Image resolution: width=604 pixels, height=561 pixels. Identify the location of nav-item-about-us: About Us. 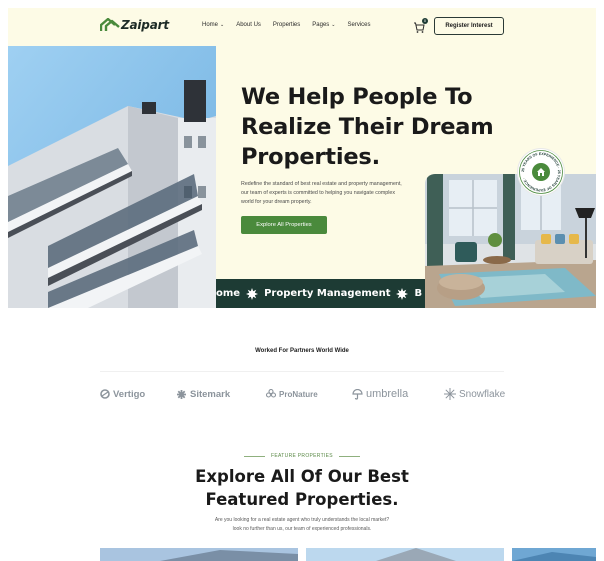
(248, 25).